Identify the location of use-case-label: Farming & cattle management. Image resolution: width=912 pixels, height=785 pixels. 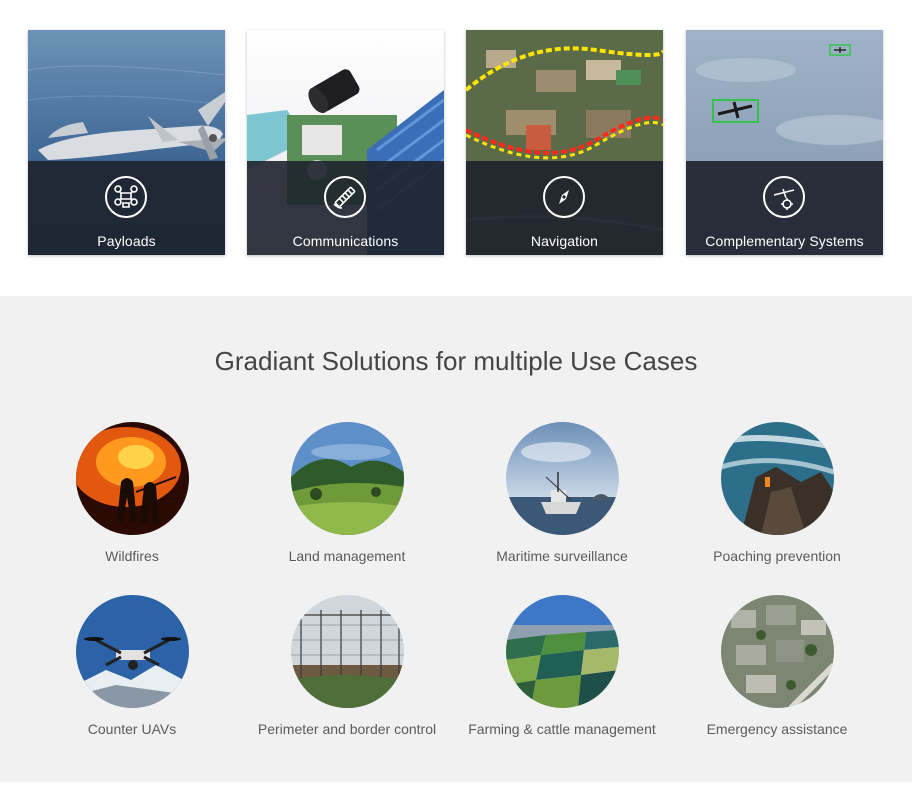
(562, 729).